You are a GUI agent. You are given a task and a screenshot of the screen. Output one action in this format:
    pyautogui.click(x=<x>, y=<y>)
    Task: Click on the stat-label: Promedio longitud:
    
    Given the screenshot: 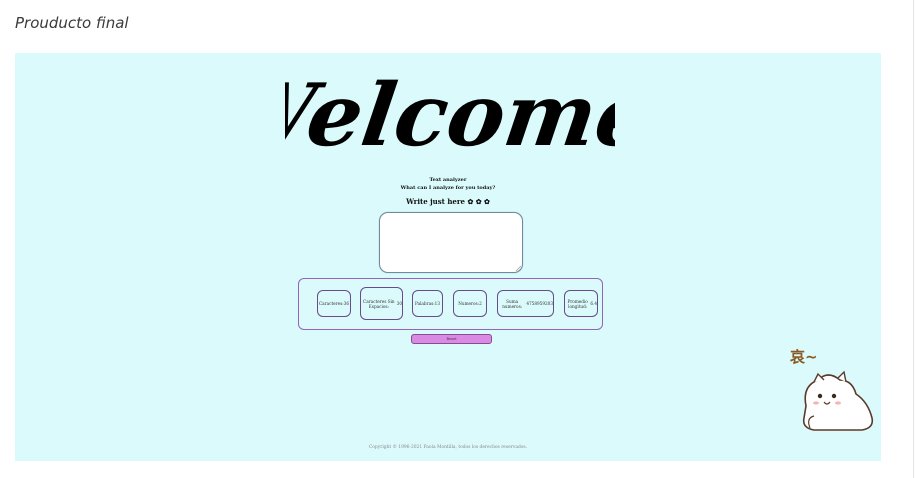 What is the action you would take?
    pyautogui.click(x=577, y=303)
    